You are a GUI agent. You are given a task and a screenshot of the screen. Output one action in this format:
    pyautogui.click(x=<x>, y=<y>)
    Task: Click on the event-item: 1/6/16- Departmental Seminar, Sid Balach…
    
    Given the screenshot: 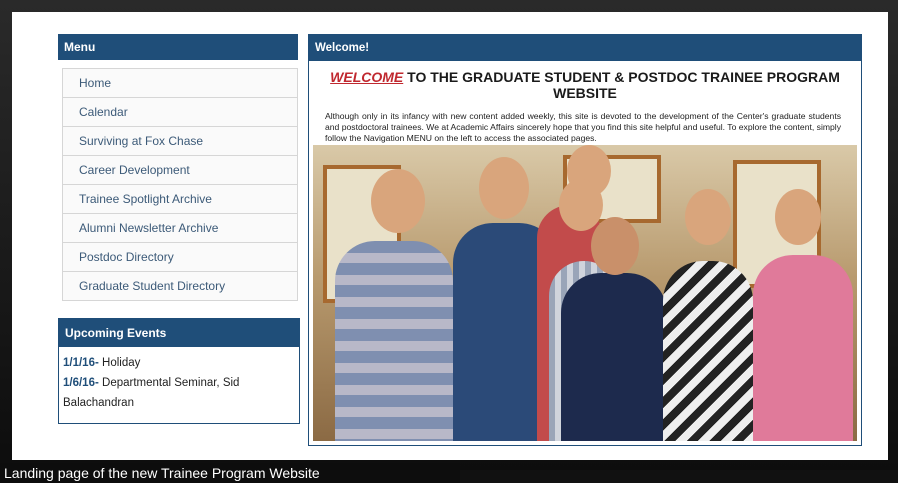 What is the action you would take?
    pyautogui.click(x=179, y=393)
    